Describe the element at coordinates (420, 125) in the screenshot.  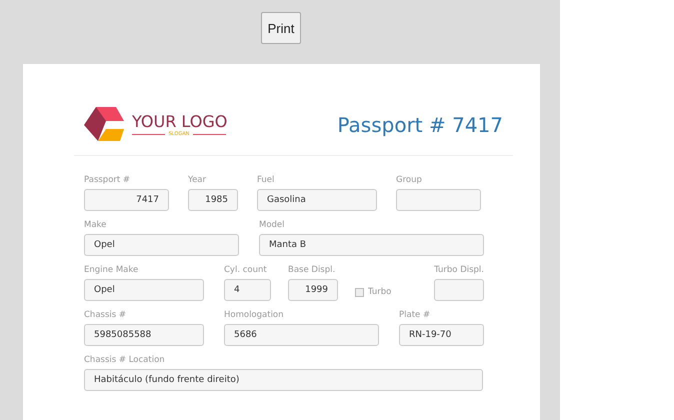
I see `passport-title: Passport # 7417` at that location.